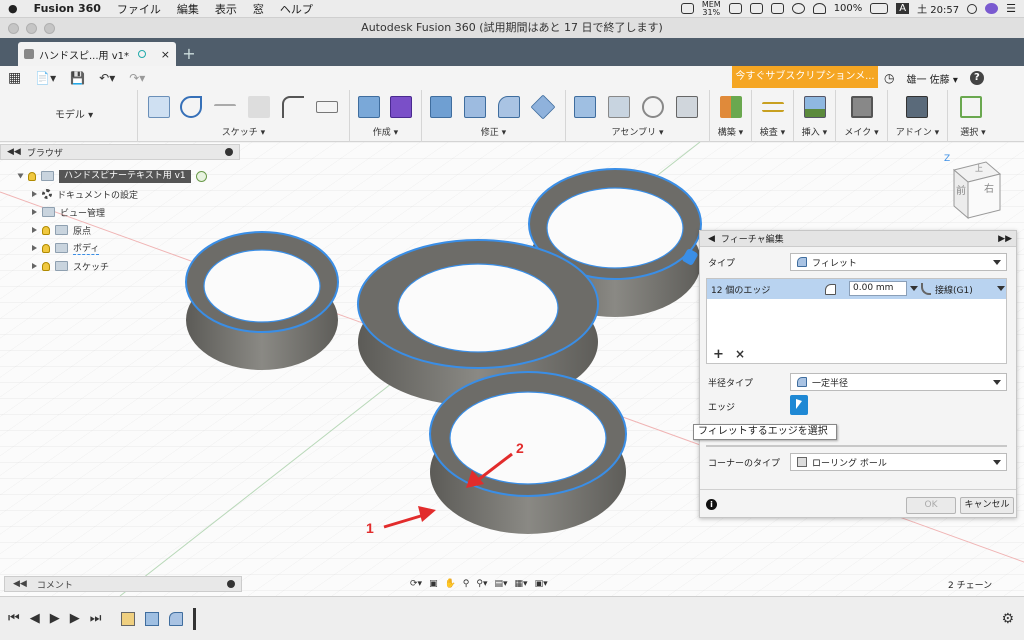 This screenshot has height=640, width=1024. Describe the element at coordinates (159, 107) in the screenshot. I see `create-sketch-icon` at that location.